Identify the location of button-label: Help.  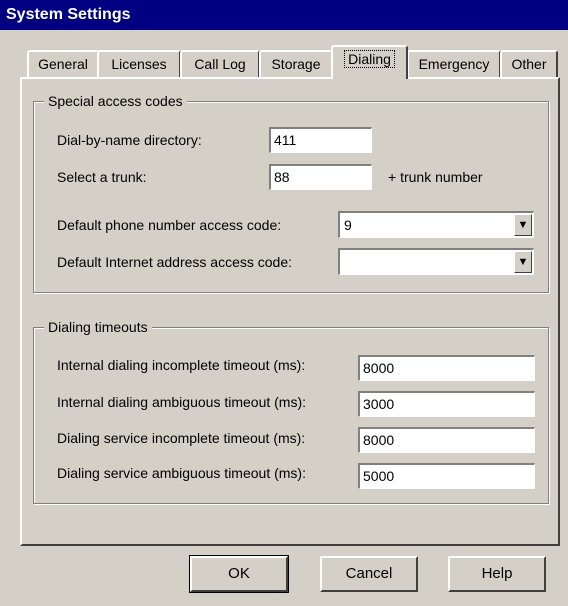
(497, 573).